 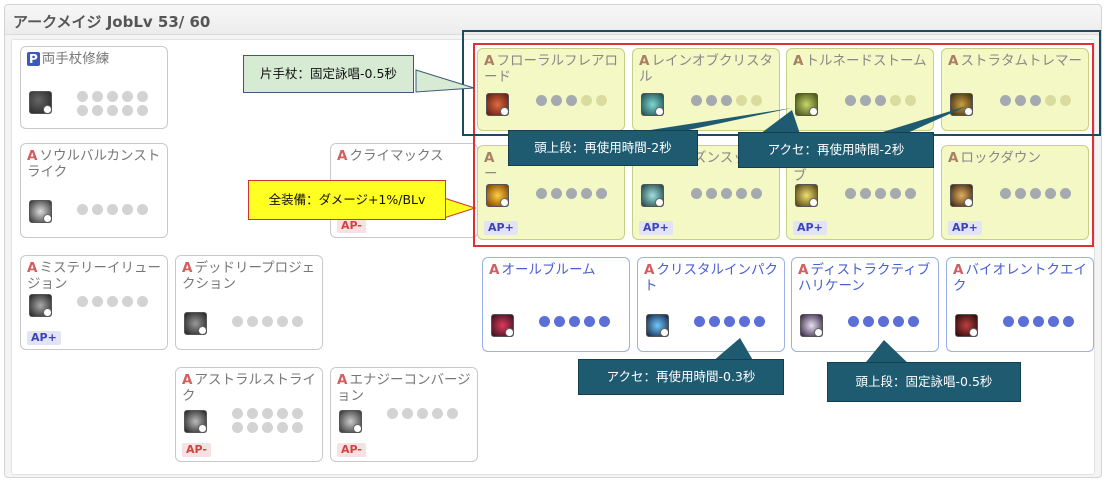 I want to click on callout-accessory-1: アクセ：再使用時間-2秒, so click(x=836, y=150).